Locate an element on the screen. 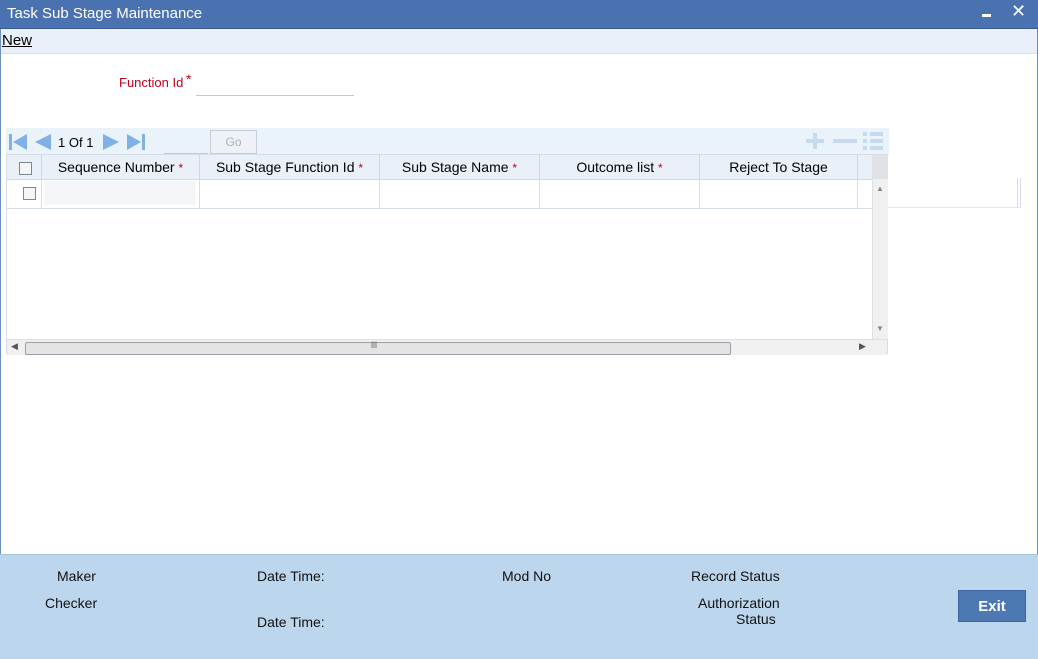 Image resolution: width=1038 pixels, height=659 pixels. page-indicator: 1 Of 1 is located at coordinates (75, 142).